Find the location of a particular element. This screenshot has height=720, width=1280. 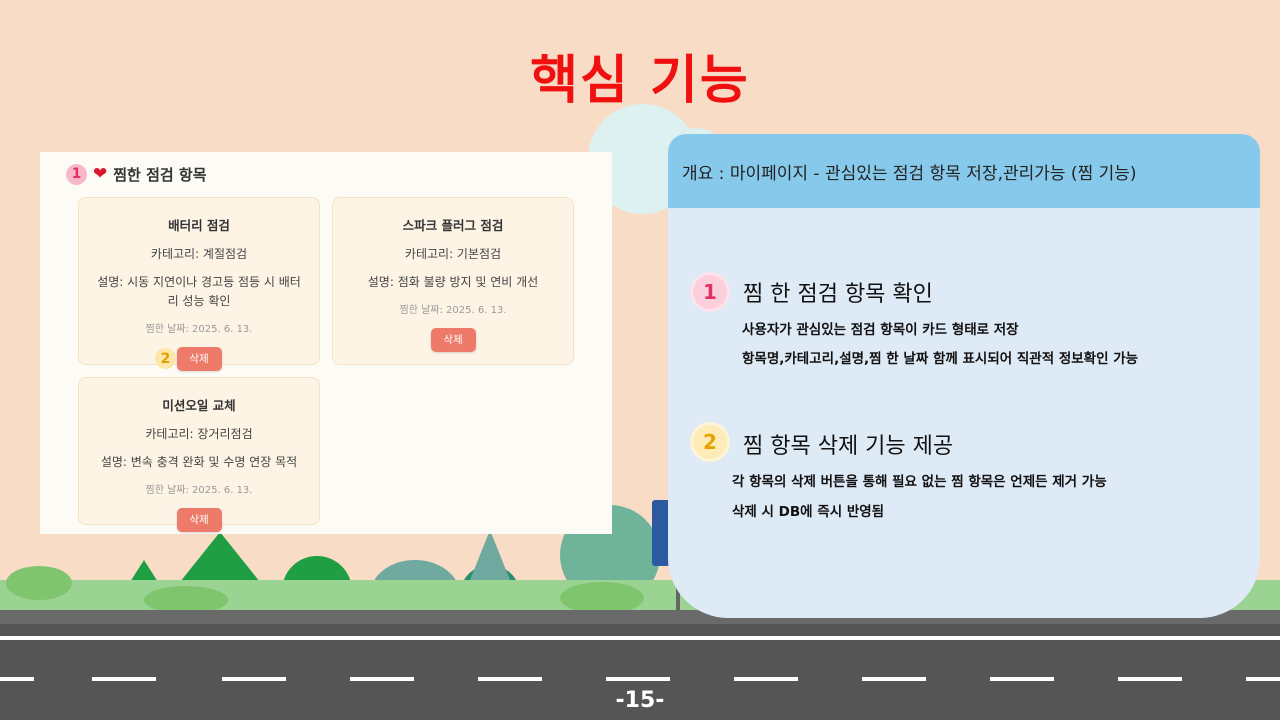

section-number-badge: 2 is located at coordinates (710, 442).